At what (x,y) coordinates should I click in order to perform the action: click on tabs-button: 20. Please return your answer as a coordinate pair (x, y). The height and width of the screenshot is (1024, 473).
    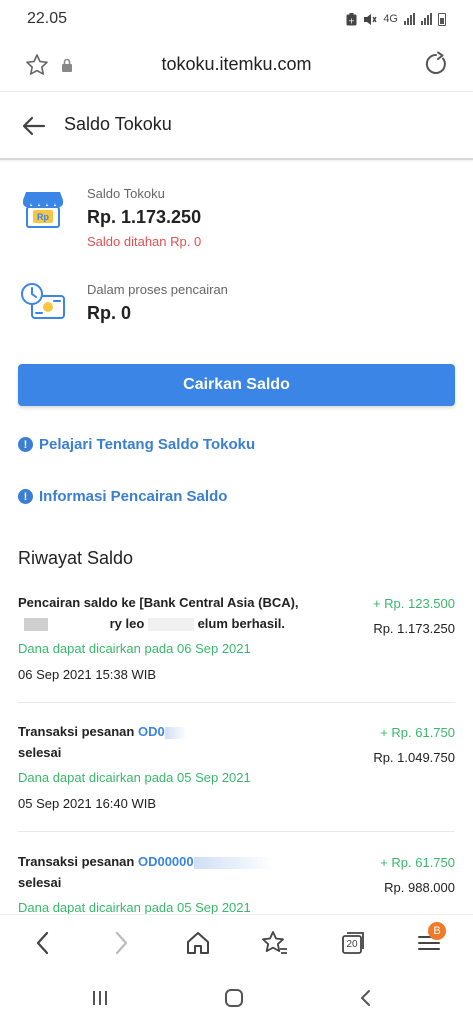
    Looking at the image, I should click on (353, 943).